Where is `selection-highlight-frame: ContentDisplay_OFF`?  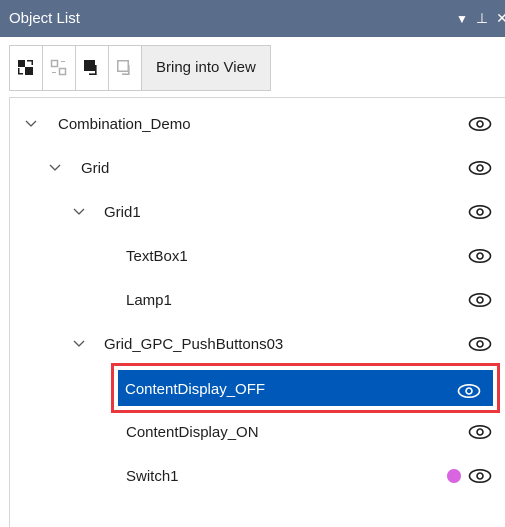 selection-highlight-frame: ContentDisplay_OFF is located at coordinates (305, 388).